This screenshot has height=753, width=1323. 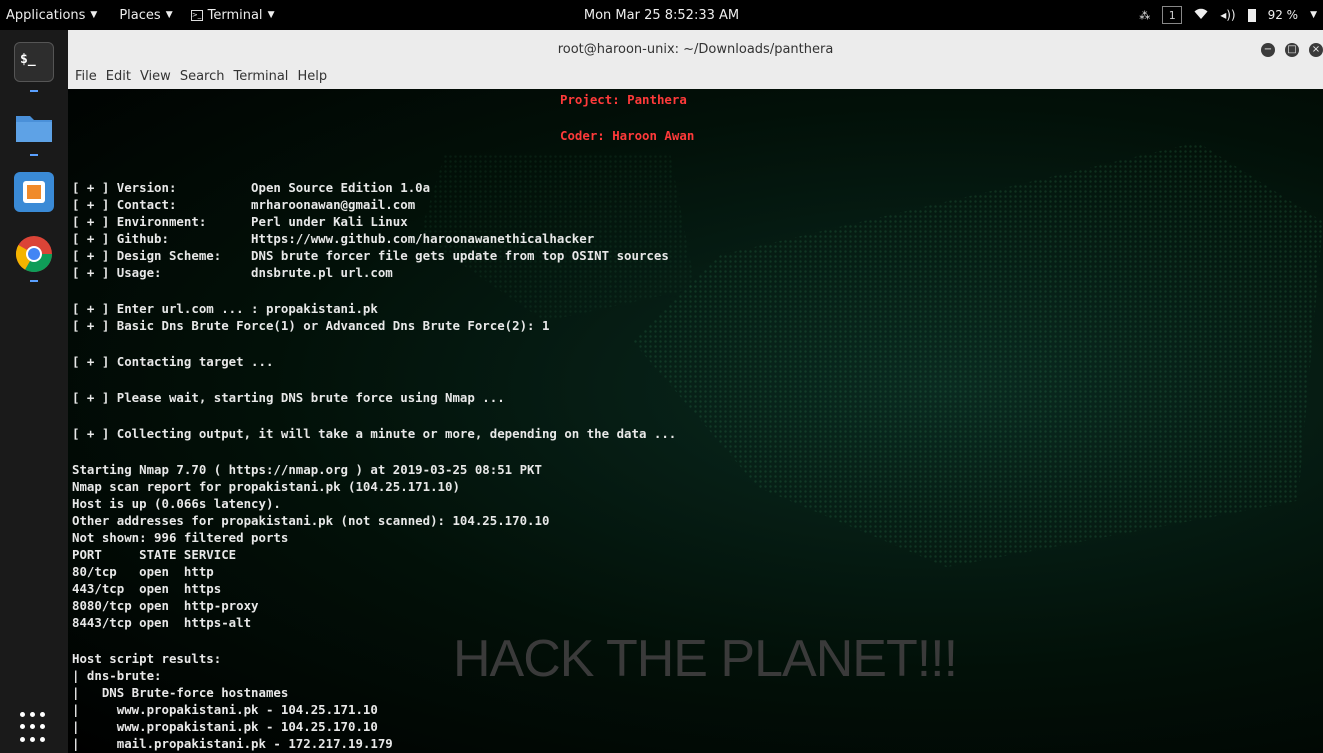 What do you see at coordinates (147, 588) in the screenshot?
I see `nmap-line: 443/tcp open https` at bounding box center [147, 588].